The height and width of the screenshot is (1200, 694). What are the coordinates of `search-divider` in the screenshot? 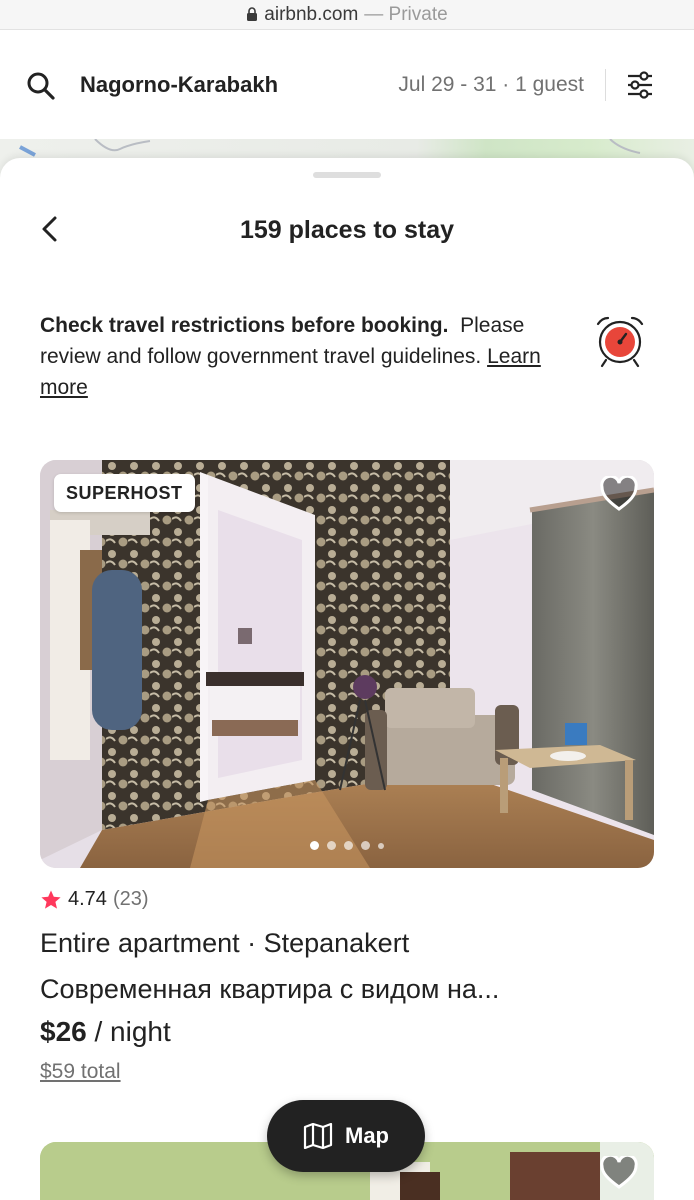 It's located at (605, 85).